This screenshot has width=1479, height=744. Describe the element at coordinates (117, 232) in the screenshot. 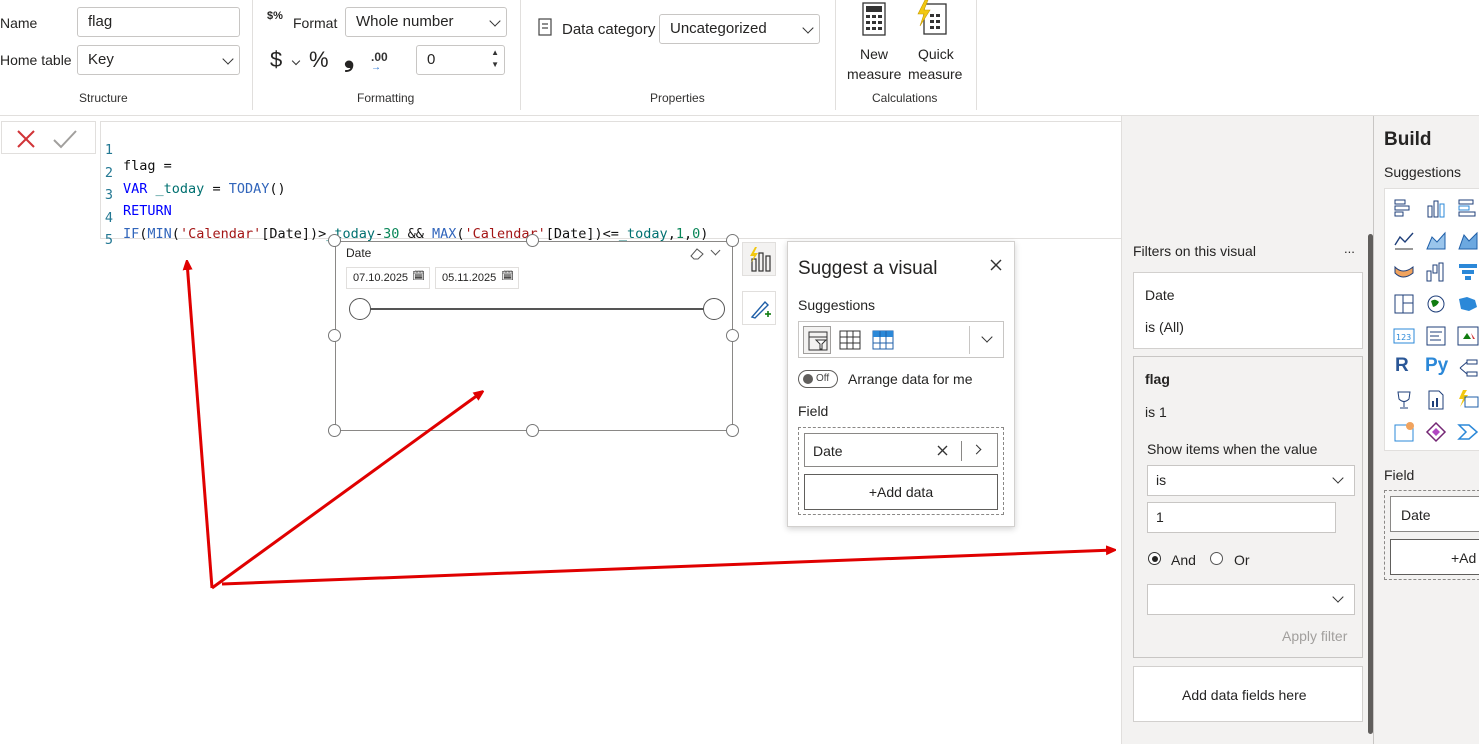

I see `code-line-5: 5` at that location.